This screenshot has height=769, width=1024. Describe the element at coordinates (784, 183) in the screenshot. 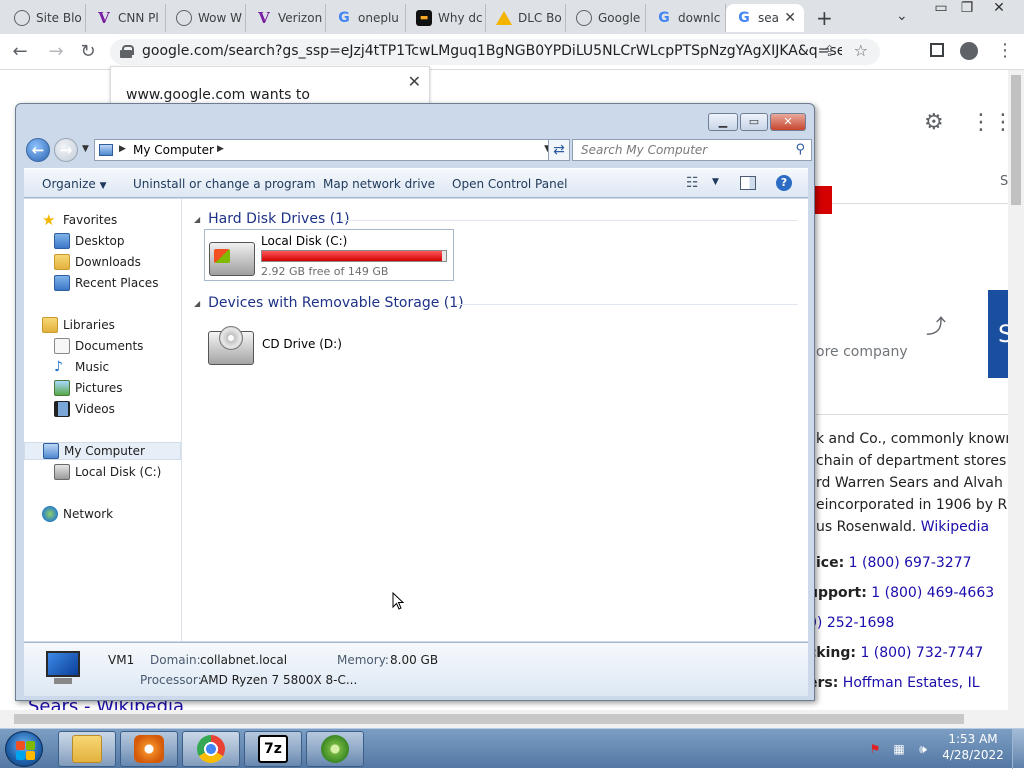

I see `help-icon: ?` at that location.